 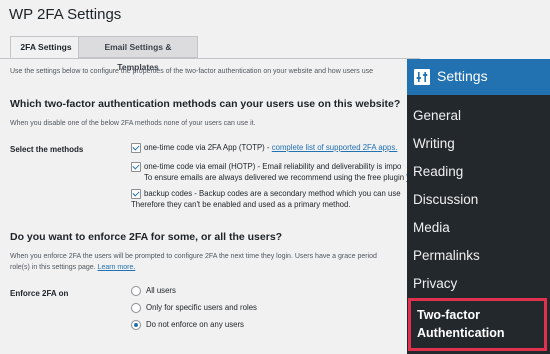 I want to click on two-factor-label-line1: Two-factor, so click(x=448, y=315).